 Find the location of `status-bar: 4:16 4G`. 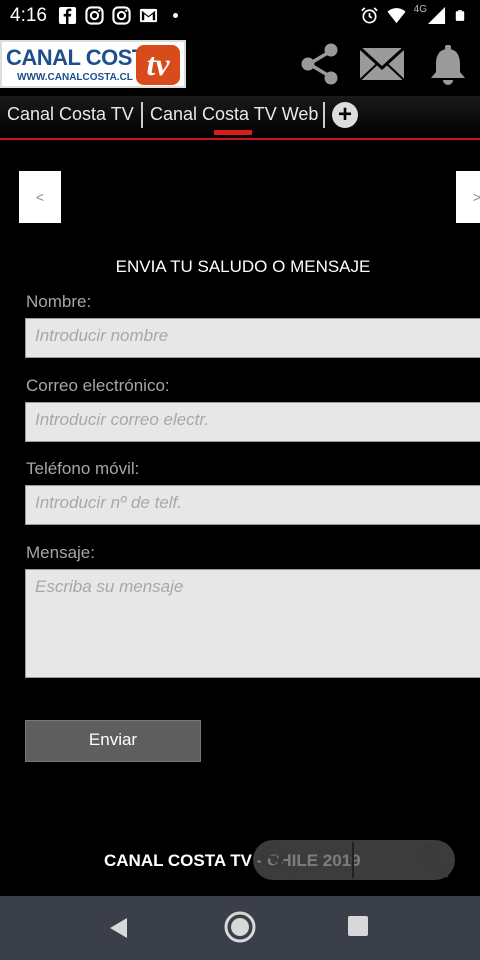

status-bar: 4:16 4G is located at coordinates (240, 16).